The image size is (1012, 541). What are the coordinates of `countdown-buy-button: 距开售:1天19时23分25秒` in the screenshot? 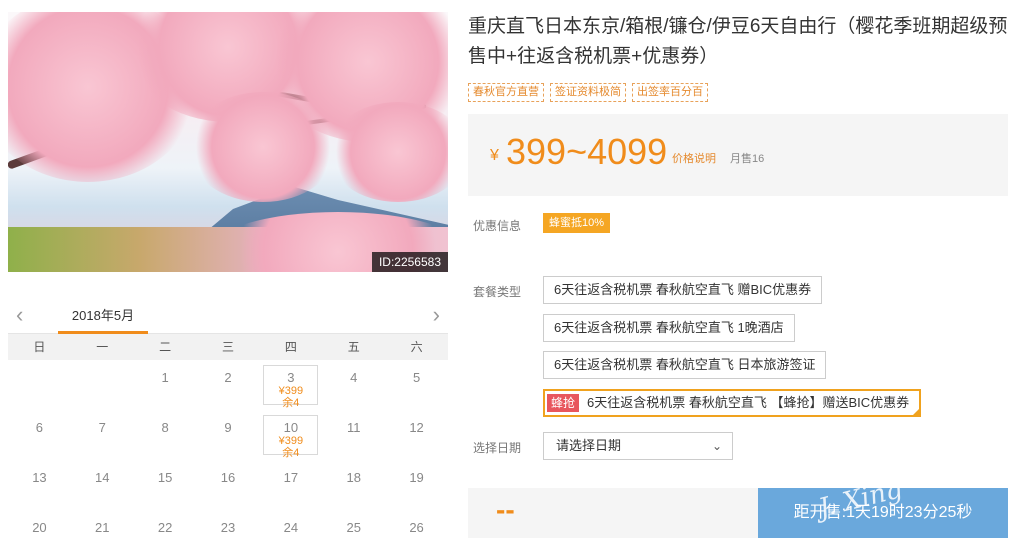 It's located at (883, 513).